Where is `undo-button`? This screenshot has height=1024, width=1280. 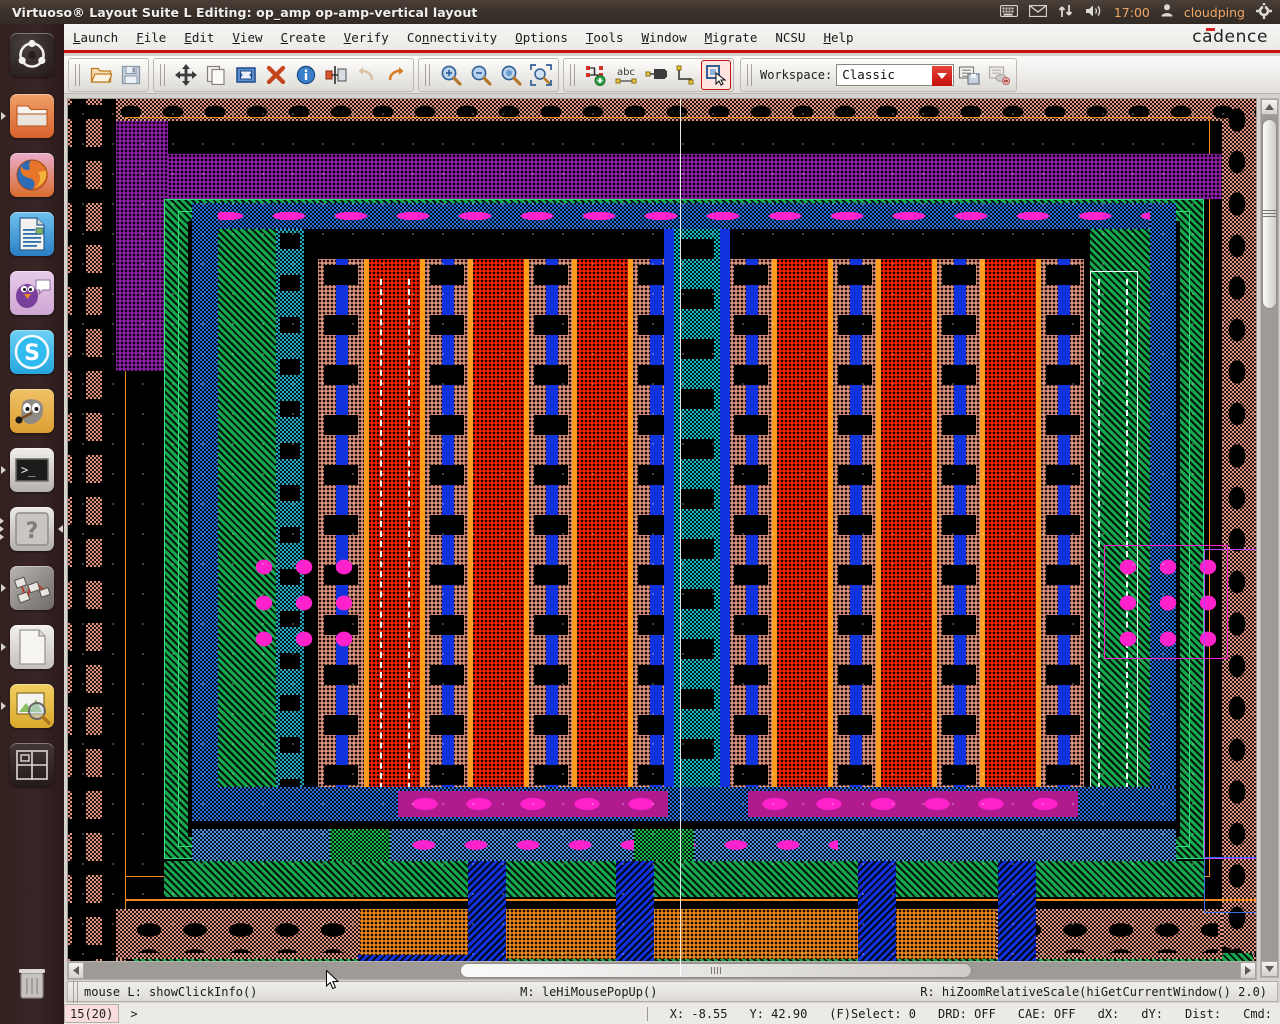
undo-button is located at coordinates (366, 75).